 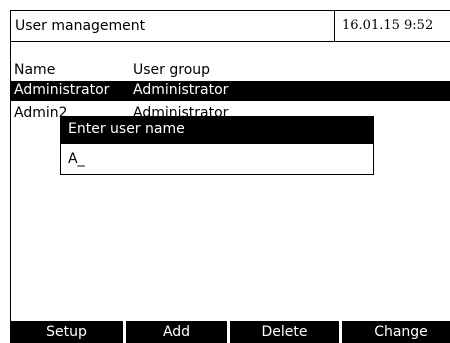 I want to click on softkey-bar: Setup Add Delete Change, so click(x=230, y=332).